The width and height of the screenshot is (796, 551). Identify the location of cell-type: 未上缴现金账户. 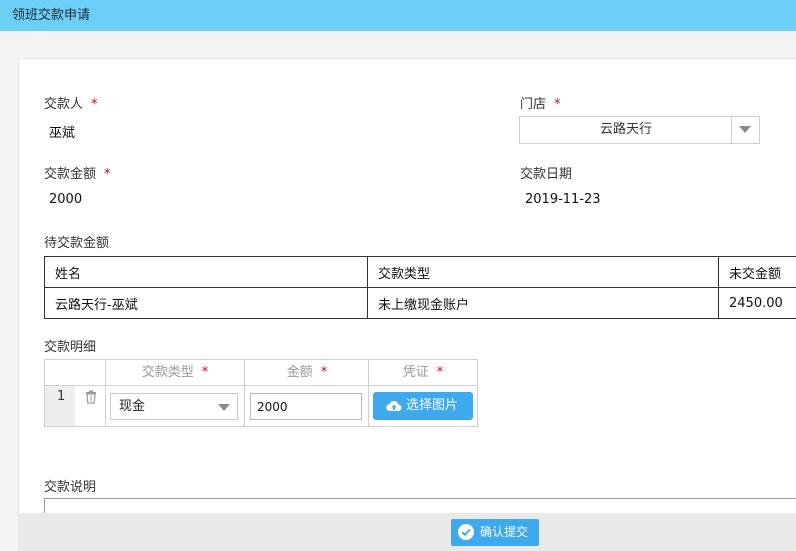
(543, 303).